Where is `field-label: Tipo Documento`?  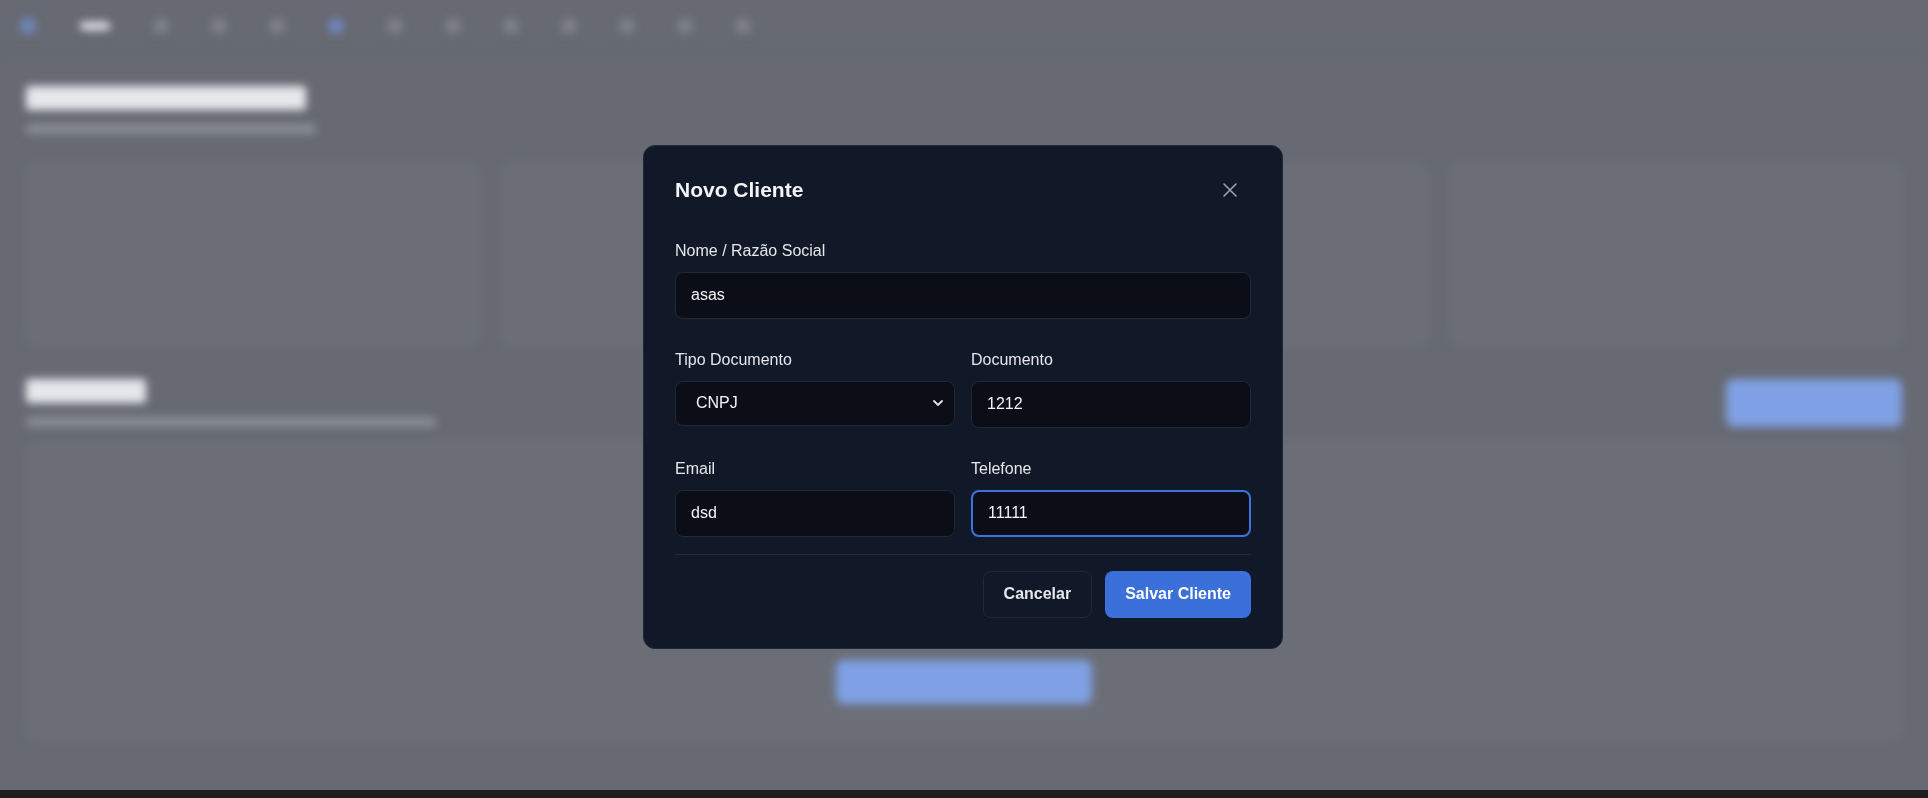 field-label: Tipo Documento is located at coordinates (734, 359).